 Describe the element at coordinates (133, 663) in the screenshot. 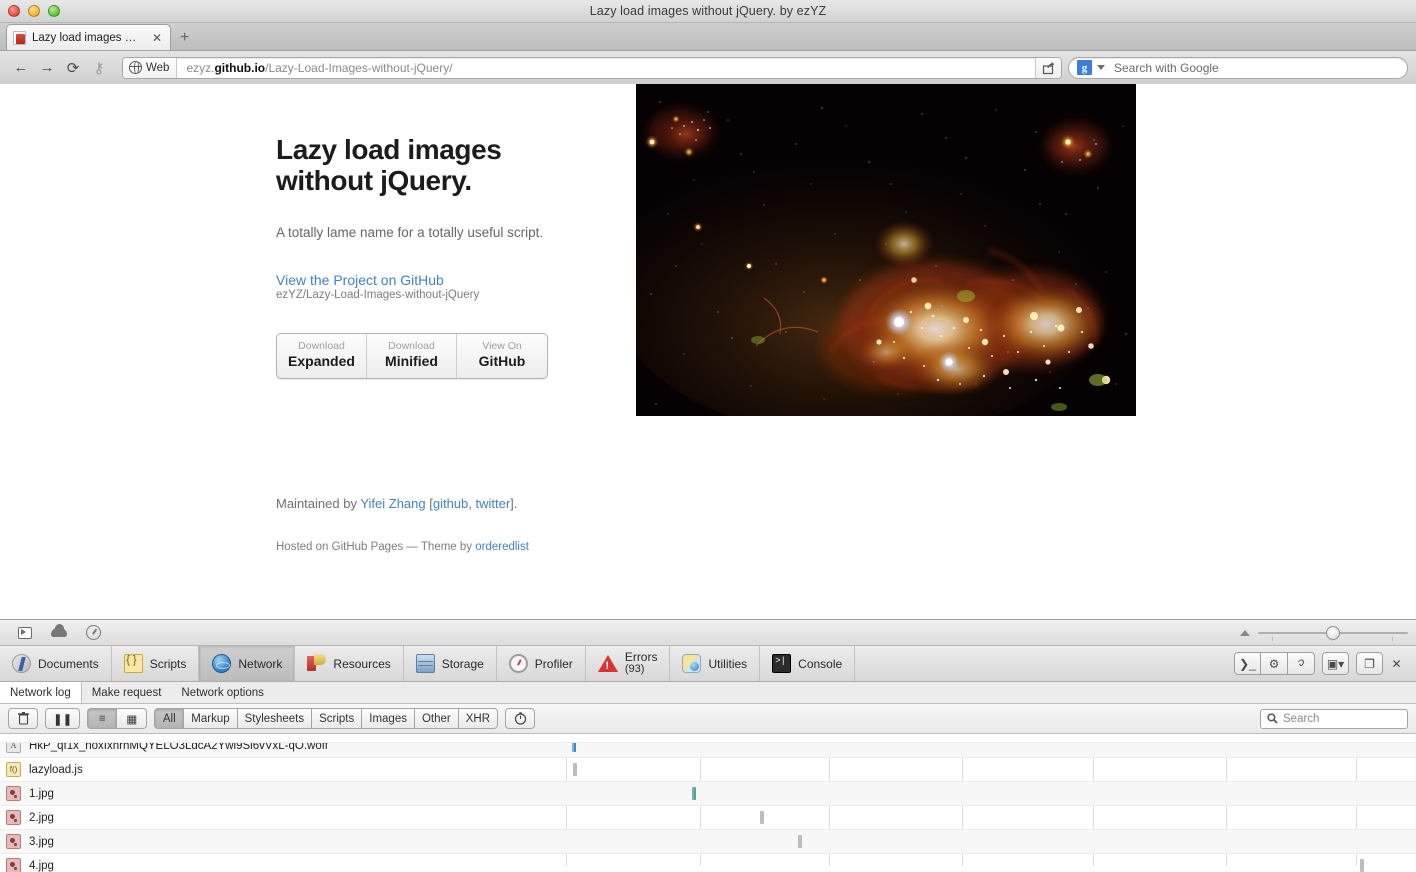

I see `scripts-icon` at that location.